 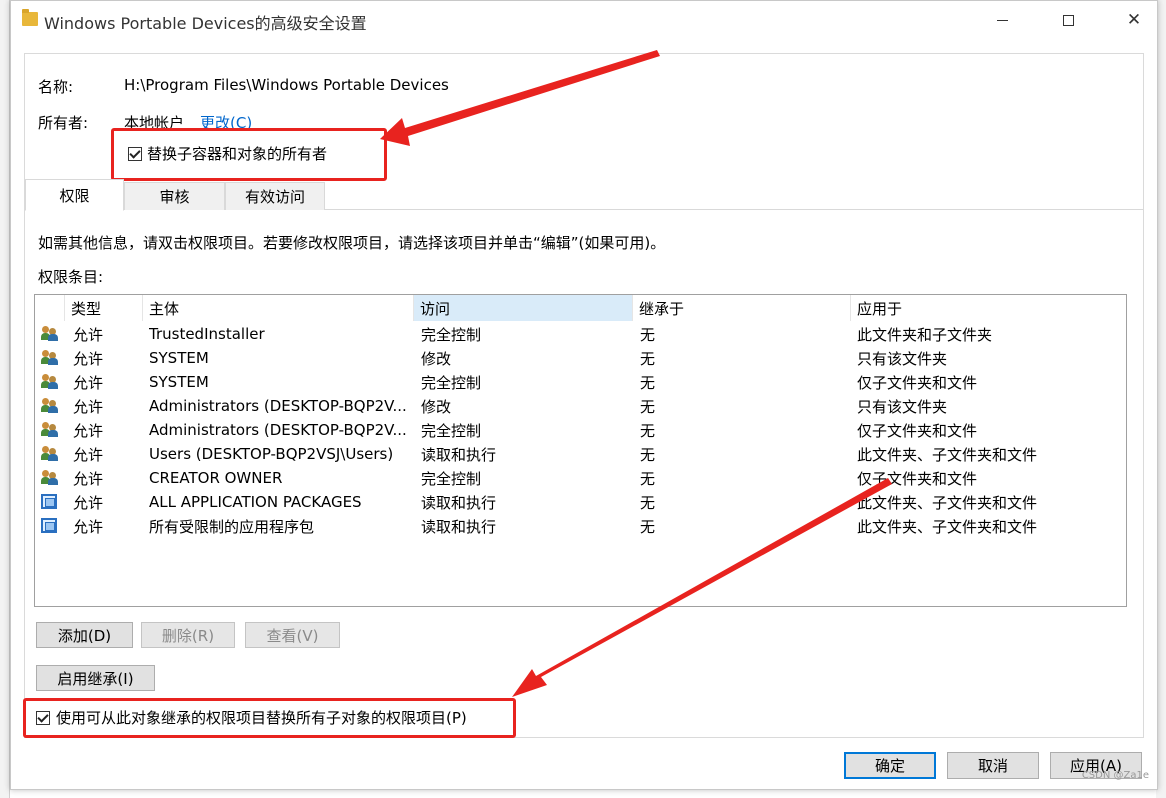 I want to click on tab-permissions-label: 权限, so click(x=74, y=195).